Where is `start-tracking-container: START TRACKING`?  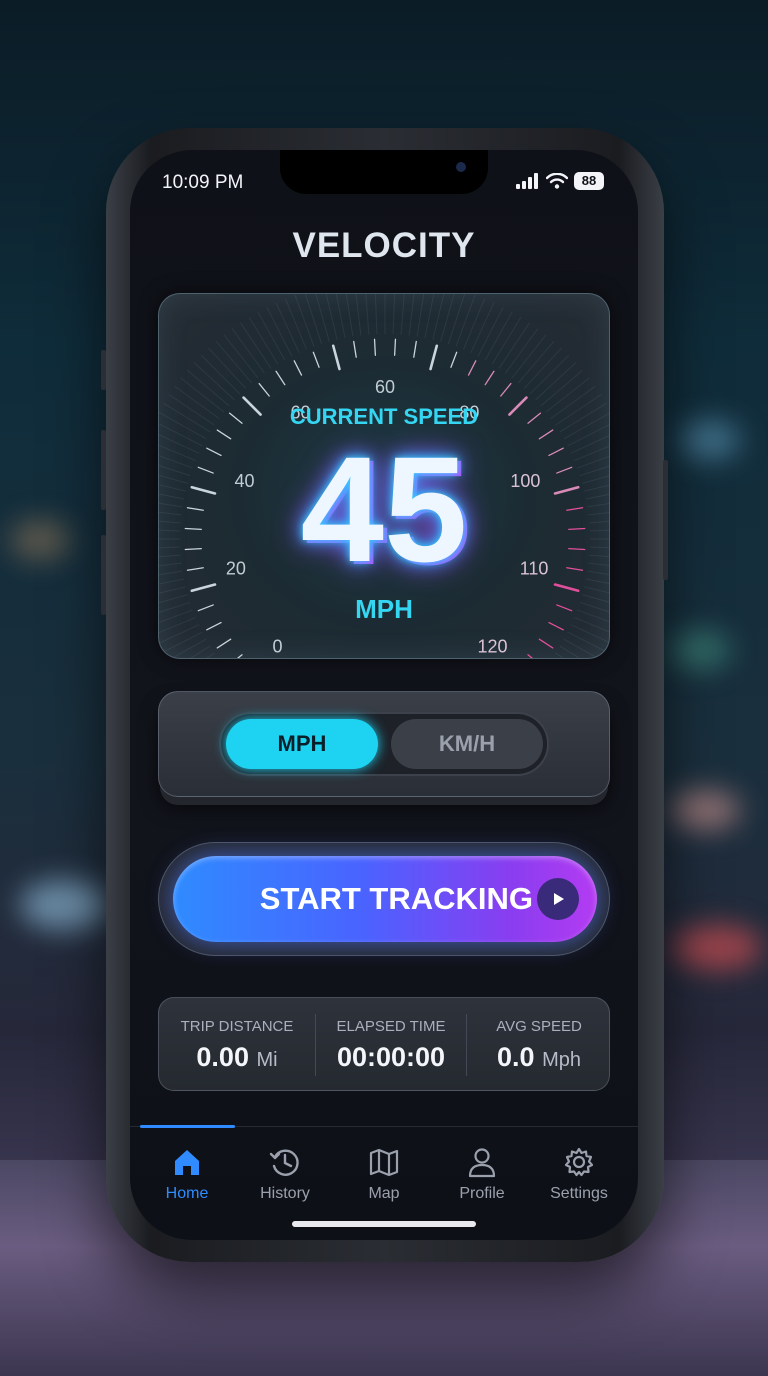 start-tracking-container: START TRACKING is located at coordinates (384, 899).